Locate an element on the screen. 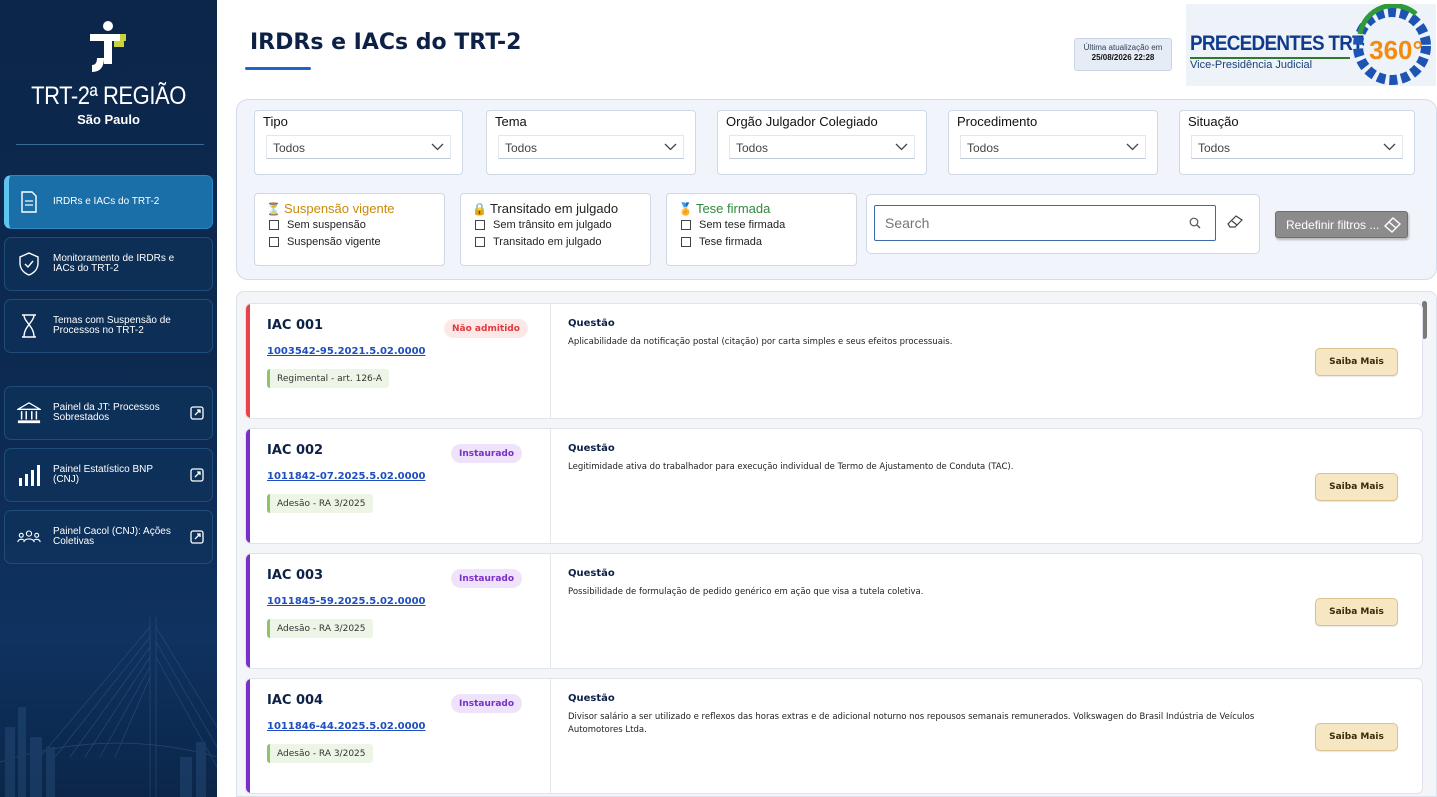 This screenshot has width=1437, height=797. checkbox-label: Sem tese firmada is located at coordinates (742, 225).